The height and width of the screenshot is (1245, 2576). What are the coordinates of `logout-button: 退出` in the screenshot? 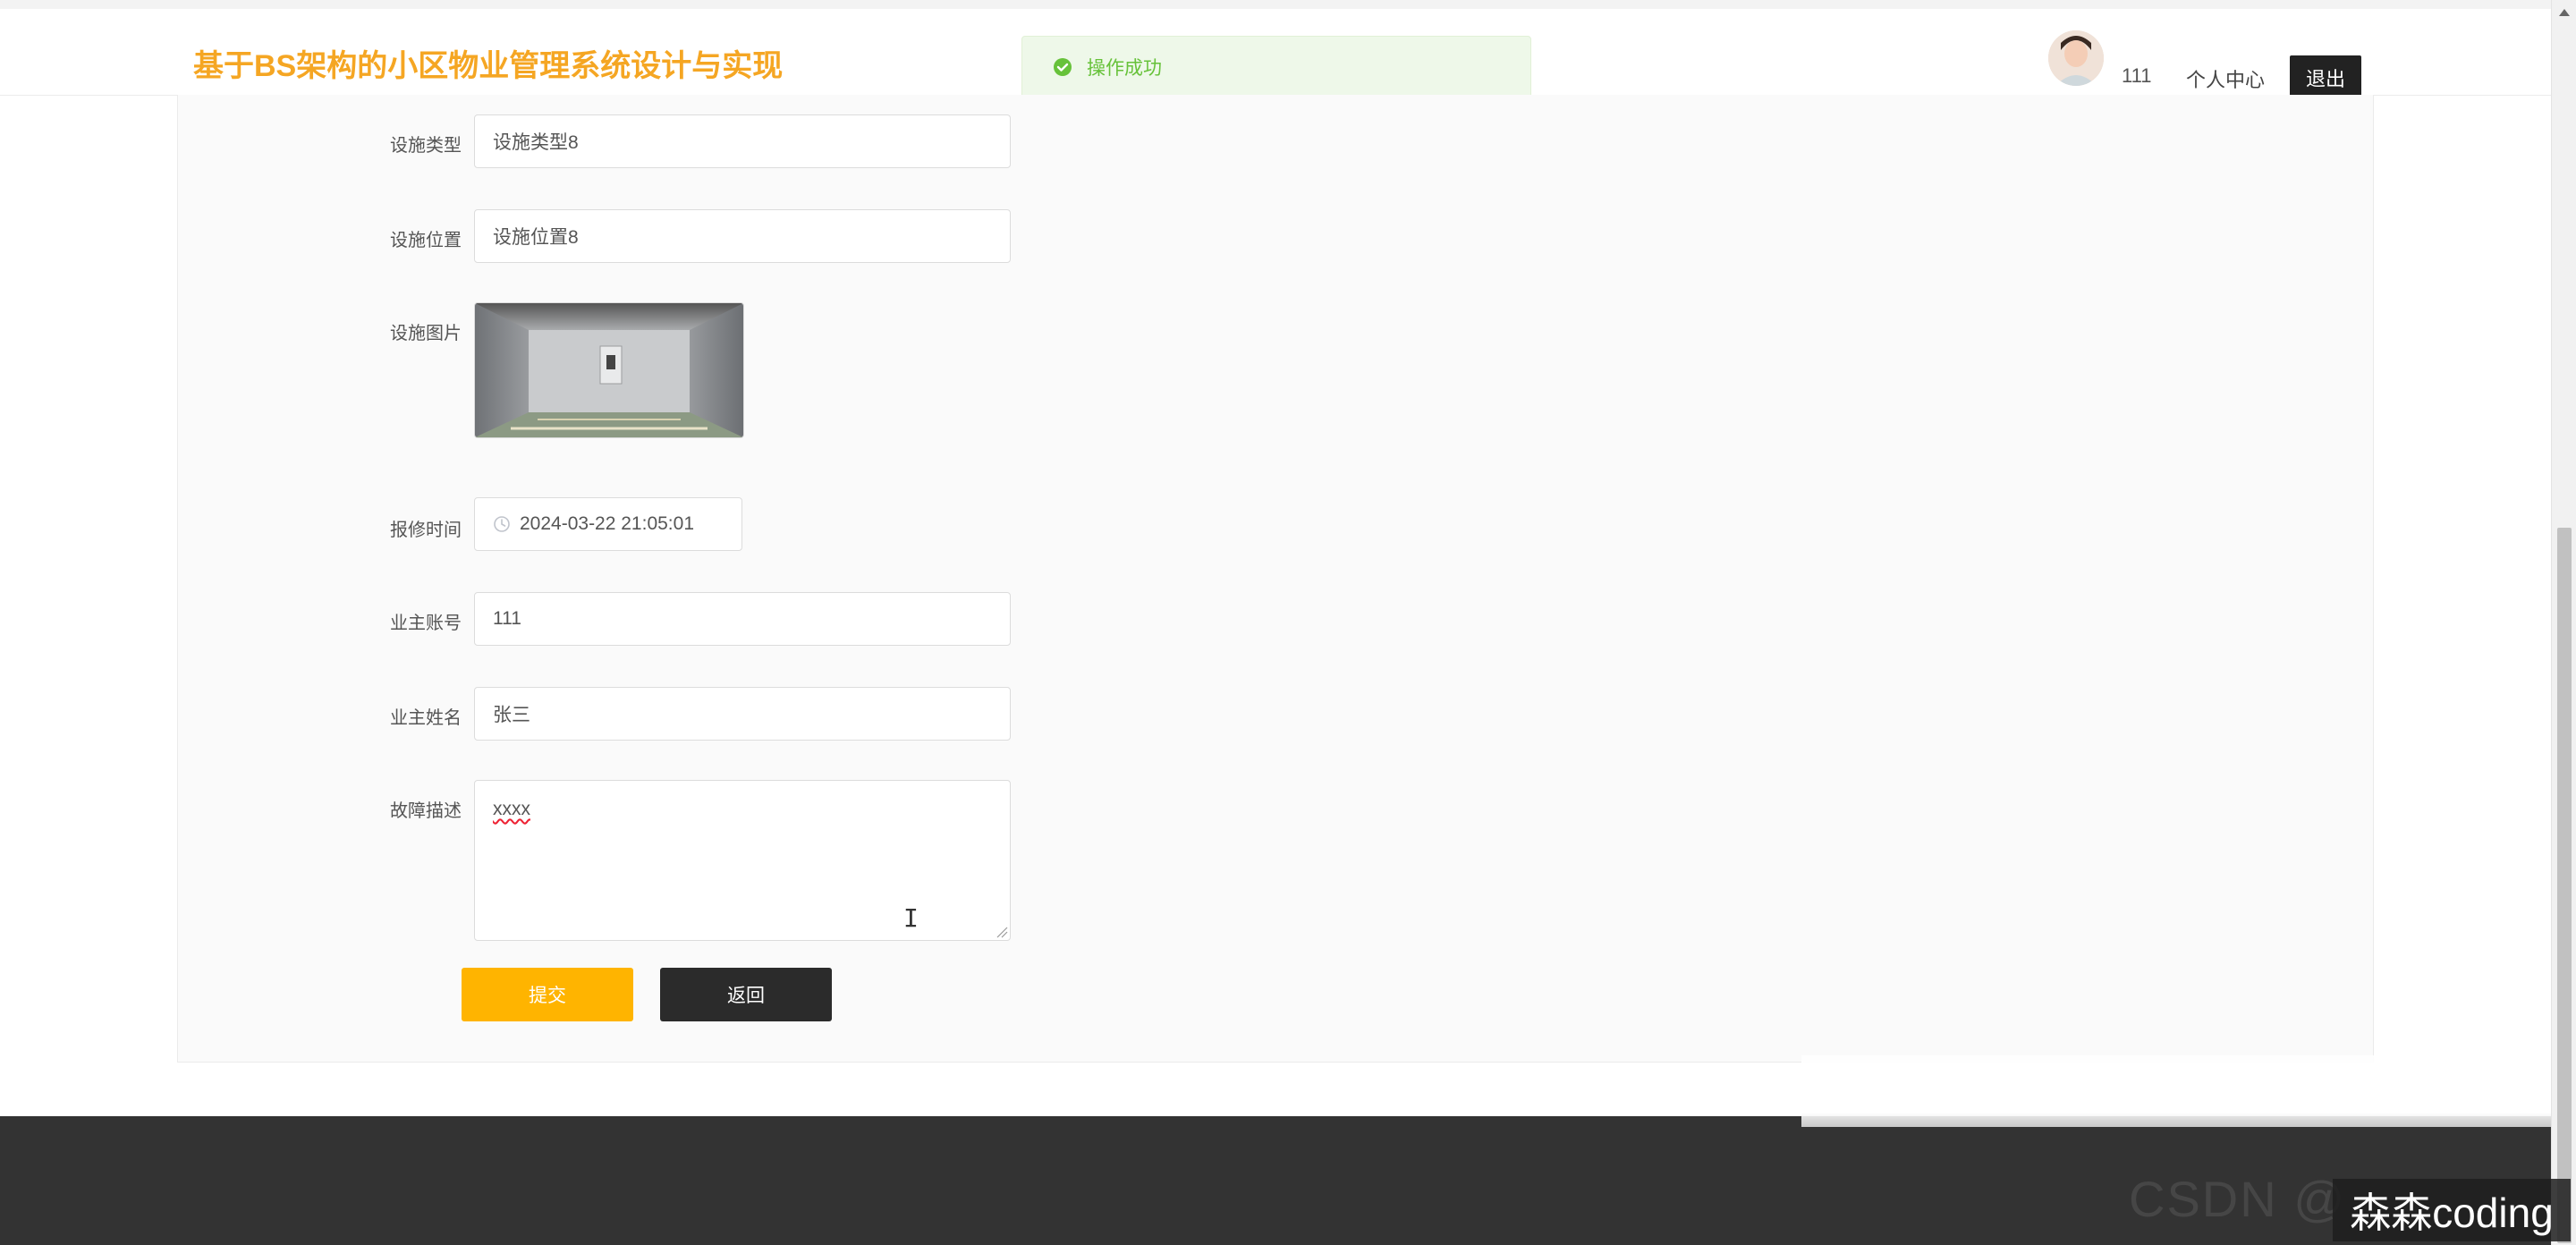 It's located at (2325, 78).